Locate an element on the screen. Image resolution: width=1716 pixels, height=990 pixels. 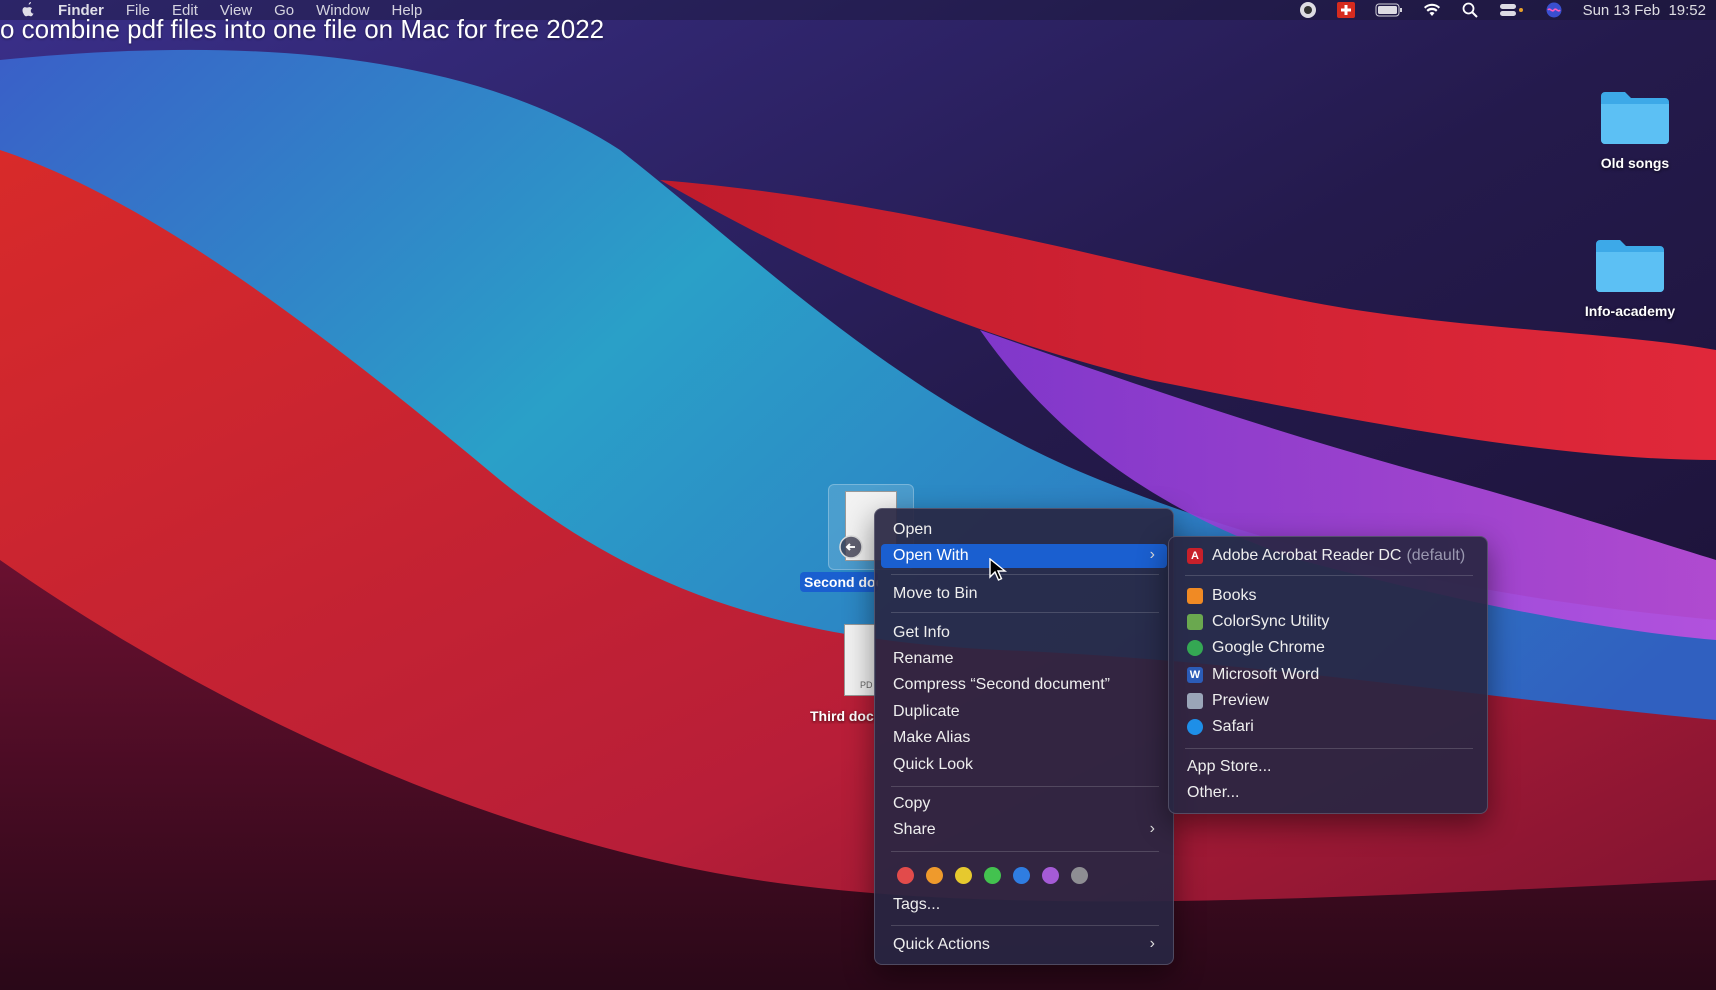
spotlight-icon is located at coordinates (1470, 10).